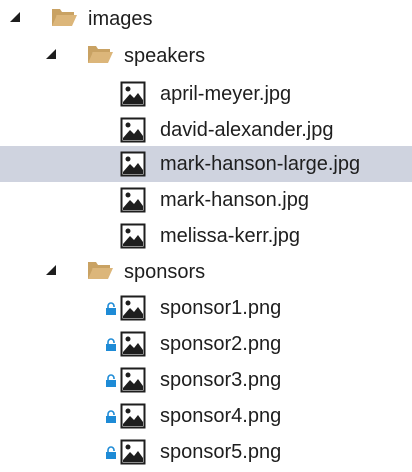 Image resolution: width=412 pixels, height=472 pixels. What do you see at coordinates (165, 272) in the screenshot?
I see `tree-node-label: sponsors` at bounding box center [165, 272].